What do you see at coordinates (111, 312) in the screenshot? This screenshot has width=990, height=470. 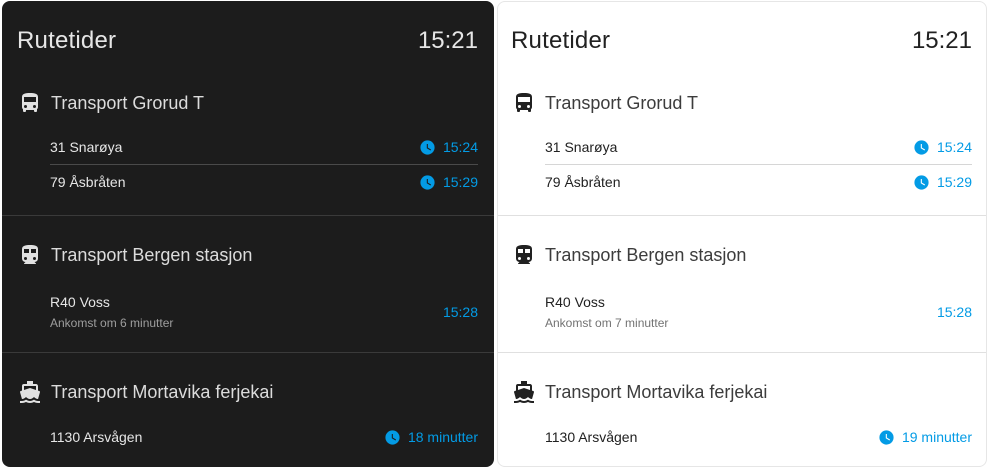 I see `departure-text: R40 Voss Ankomst om 6 minutter` at bounding box center [111, 312].